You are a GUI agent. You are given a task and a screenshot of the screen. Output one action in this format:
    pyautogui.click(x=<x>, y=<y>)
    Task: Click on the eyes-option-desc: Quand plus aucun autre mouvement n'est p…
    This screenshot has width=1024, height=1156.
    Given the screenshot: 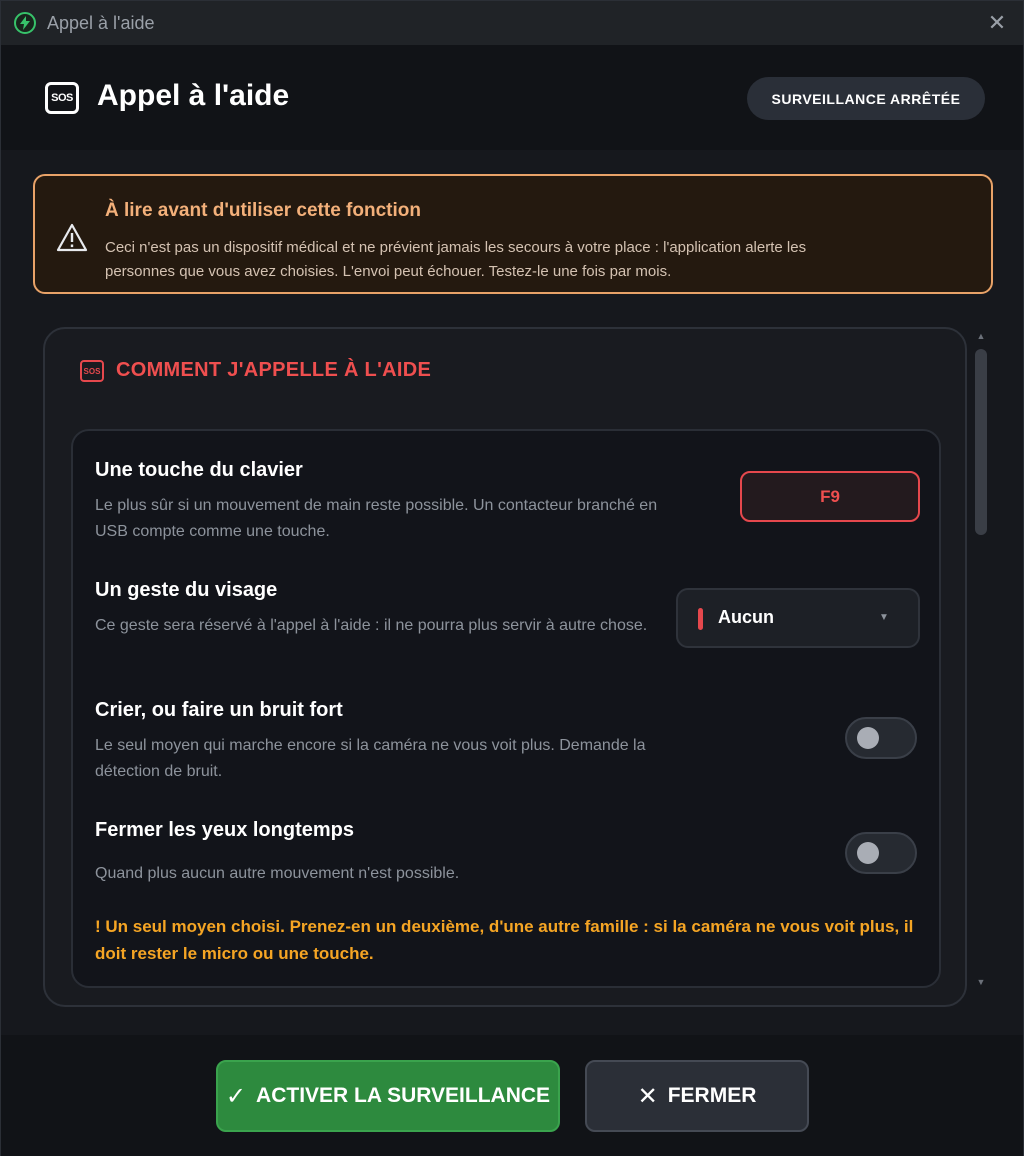 What is the action you would take?
    pyautogui.click(x=277, y=873)
    